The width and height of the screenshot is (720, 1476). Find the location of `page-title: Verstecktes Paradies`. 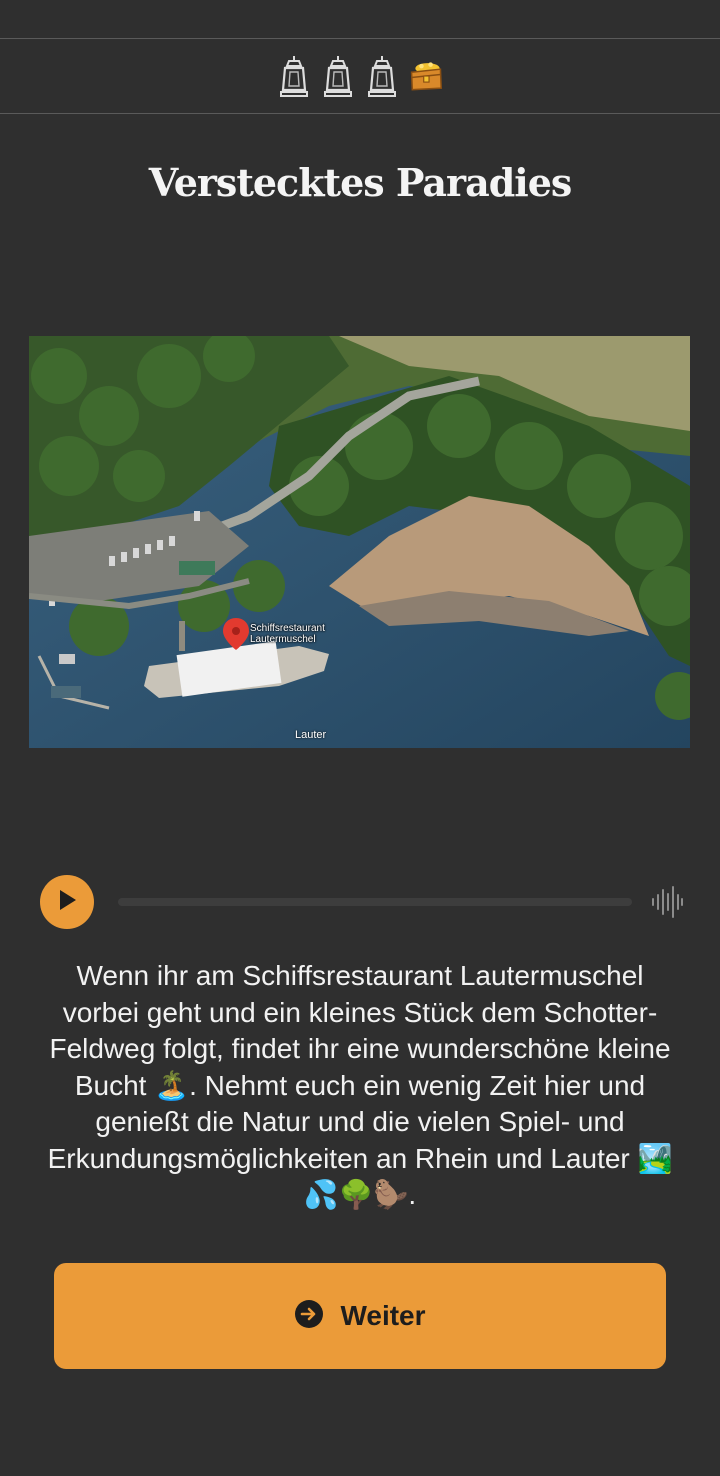

page-title: Verstecktes Paradies is located at coordinates (360, 182).